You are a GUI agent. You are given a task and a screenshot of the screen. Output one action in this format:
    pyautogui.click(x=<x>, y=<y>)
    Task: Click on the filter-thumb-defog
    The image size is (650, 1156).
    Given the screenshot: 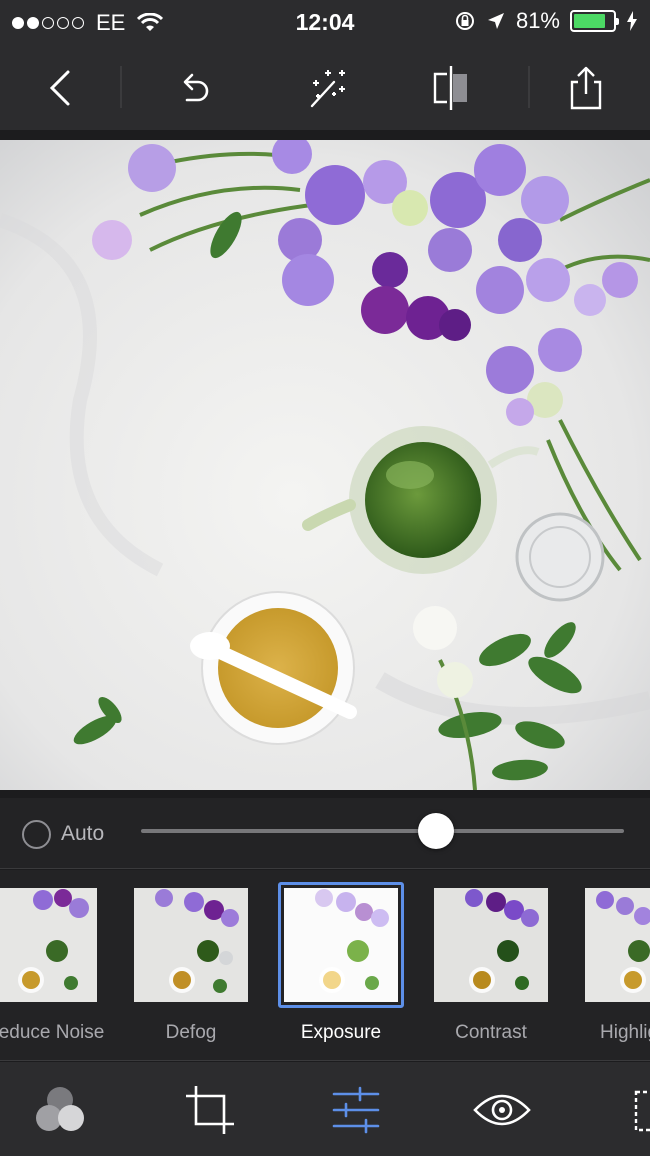 What is the action you would take?
    pyautogui.click(x=191, y=945)
    